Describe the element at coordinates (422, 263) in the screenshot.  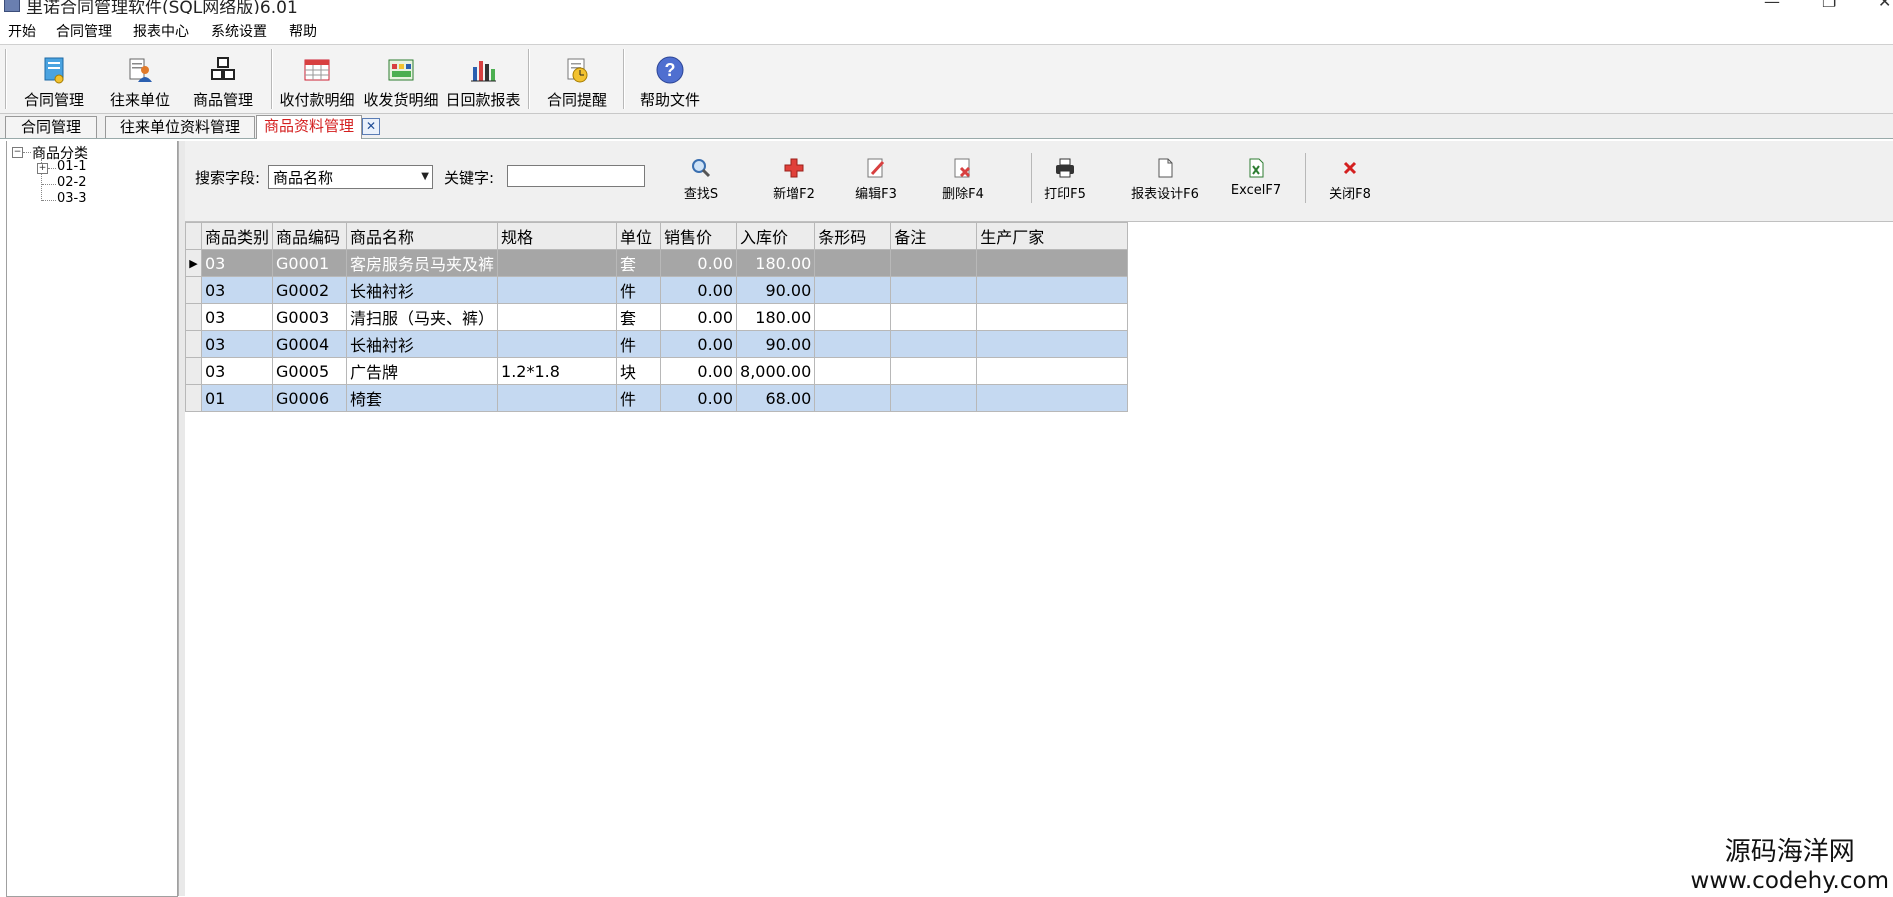
I see `table-cell: 客房服务员马夹及裤` at that location.